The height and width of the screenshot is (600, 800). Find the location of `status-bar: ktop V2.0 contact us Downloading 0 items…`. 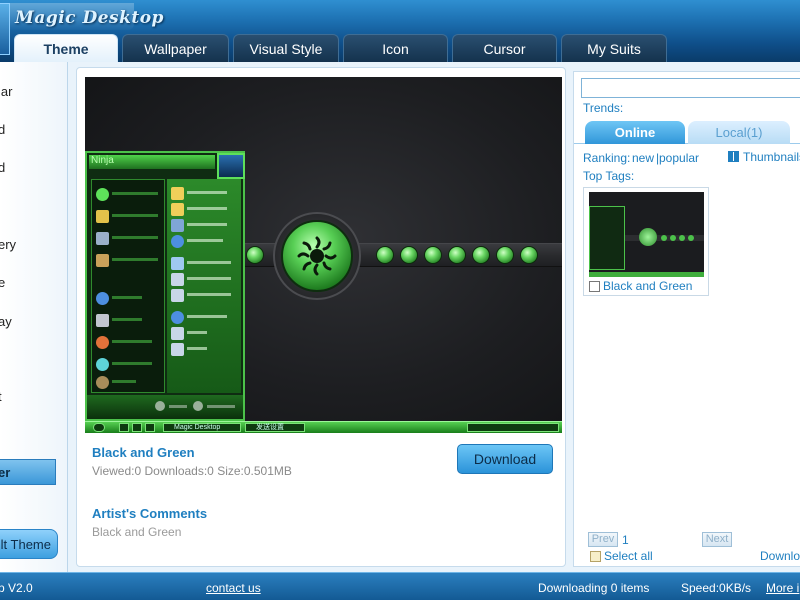

status-bar: ktop V2.0 contact us Downloading 0 items… is located at coordinates (400, 586).